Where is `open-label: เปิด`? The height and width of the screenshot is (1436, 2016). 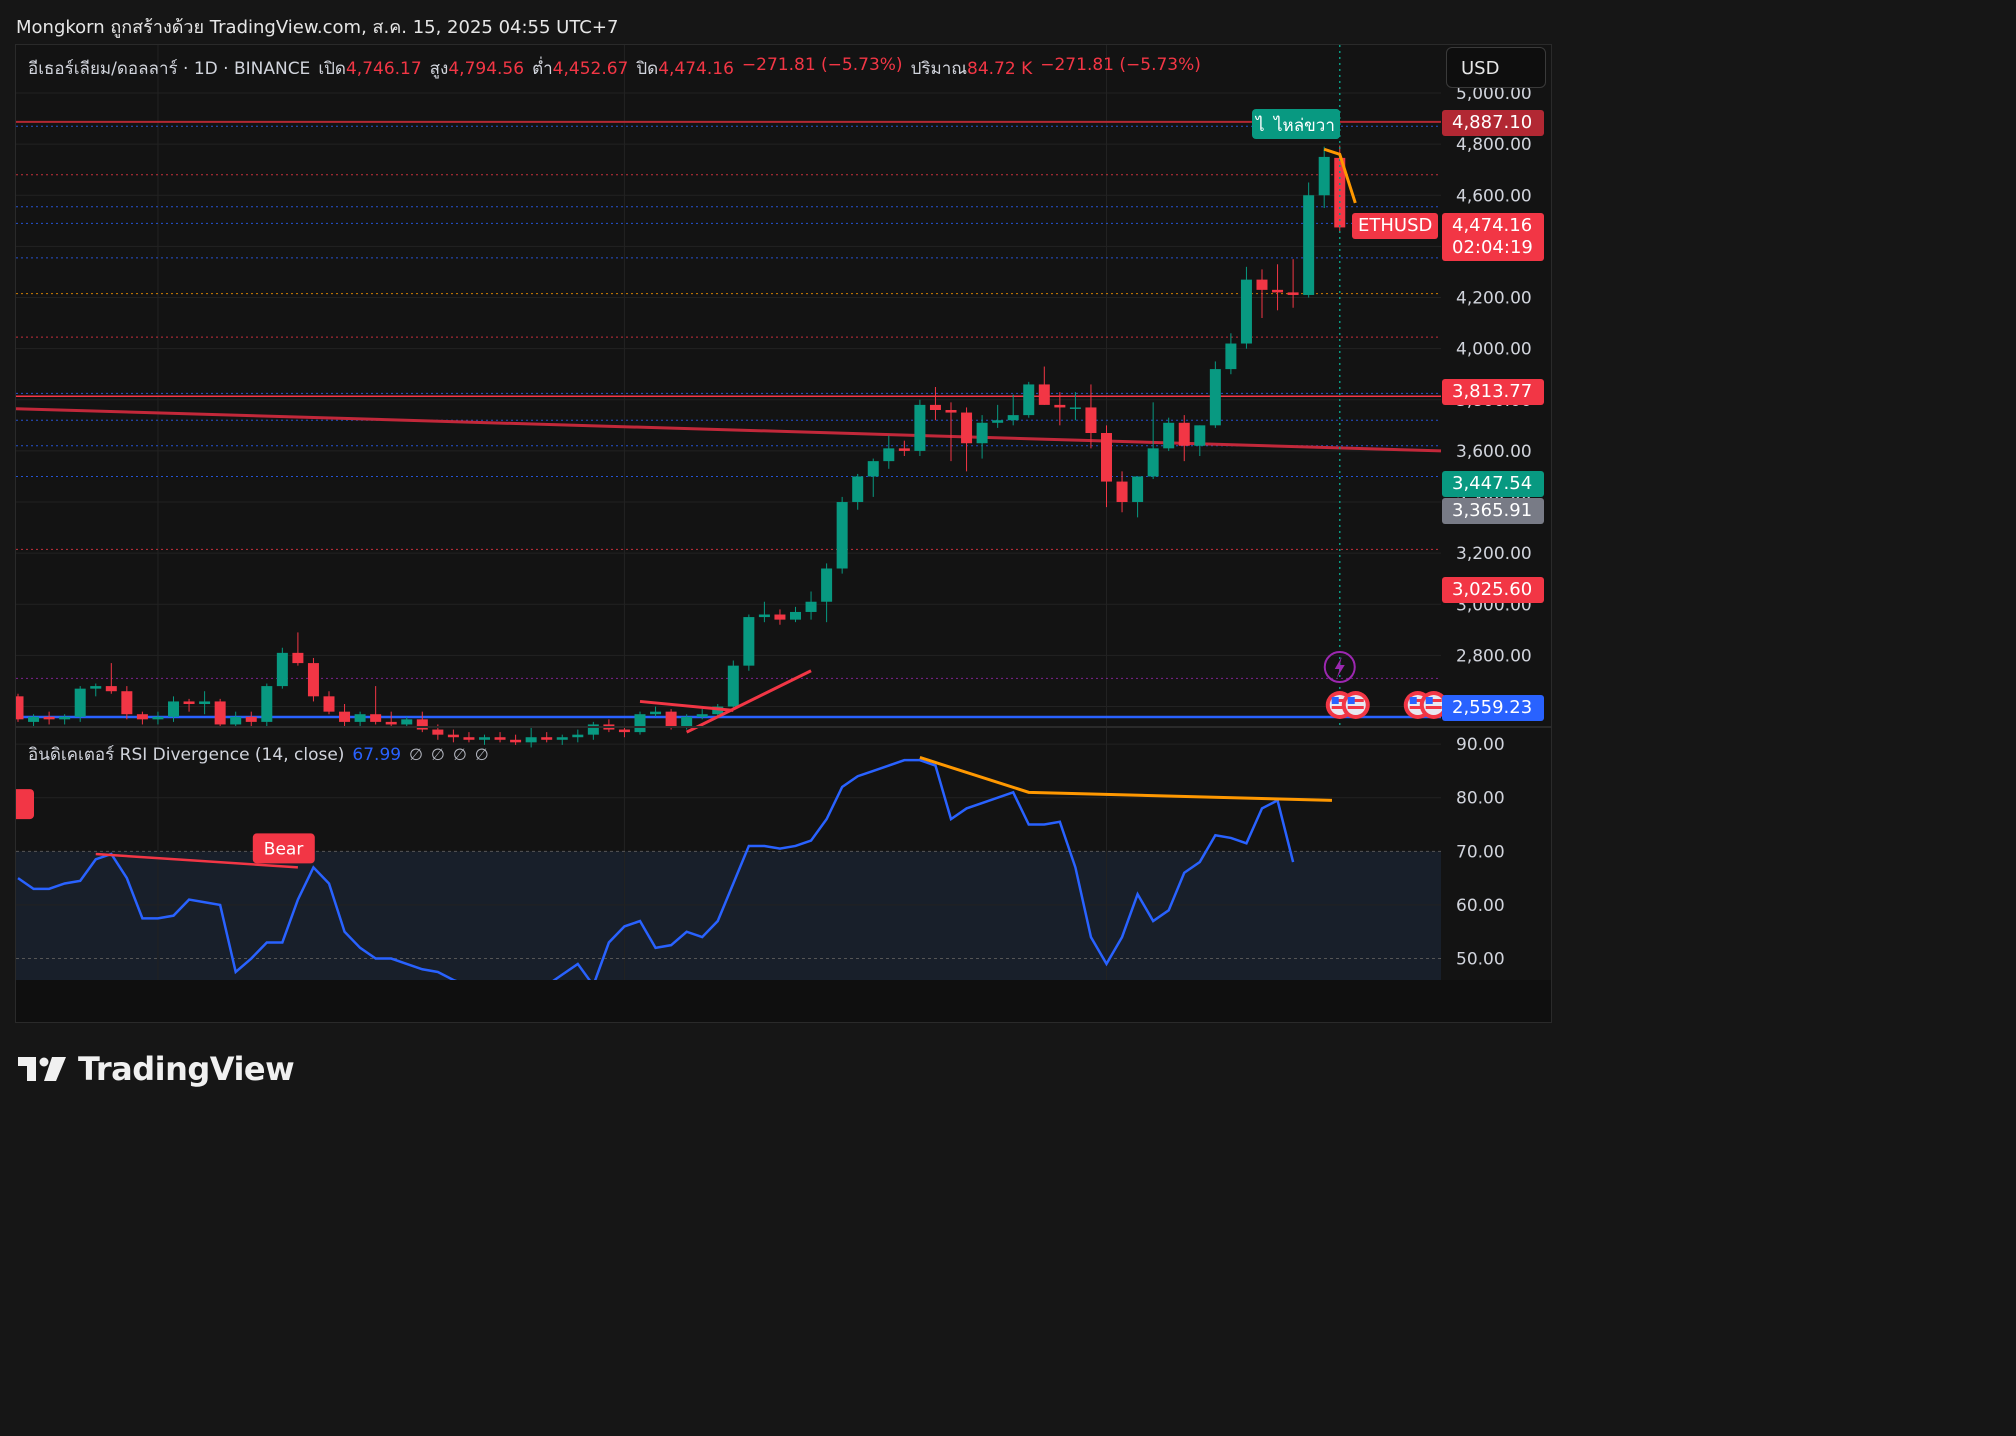 open-label: เปิด is located at coordinates (332, 69).